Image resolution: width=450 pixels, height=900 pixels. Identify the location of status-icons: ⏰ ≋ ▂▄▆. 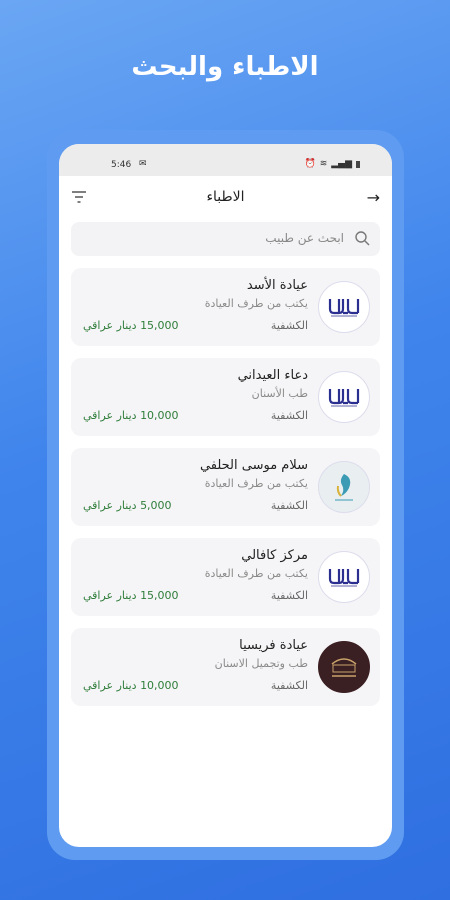
(332, 164).